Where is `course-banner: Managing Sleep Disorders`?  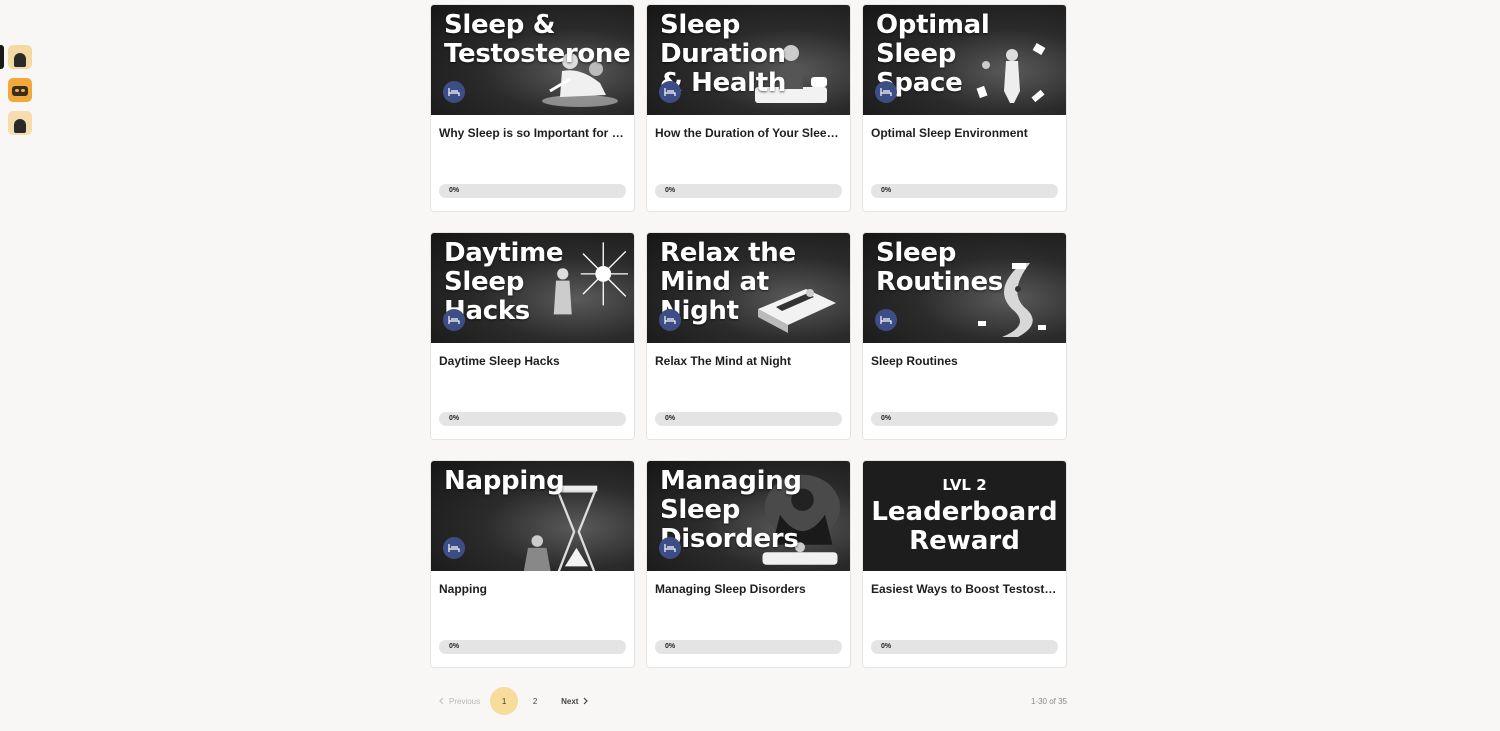
course-banner: Managing Sleep Disorders is located at coordinates (748, 516).